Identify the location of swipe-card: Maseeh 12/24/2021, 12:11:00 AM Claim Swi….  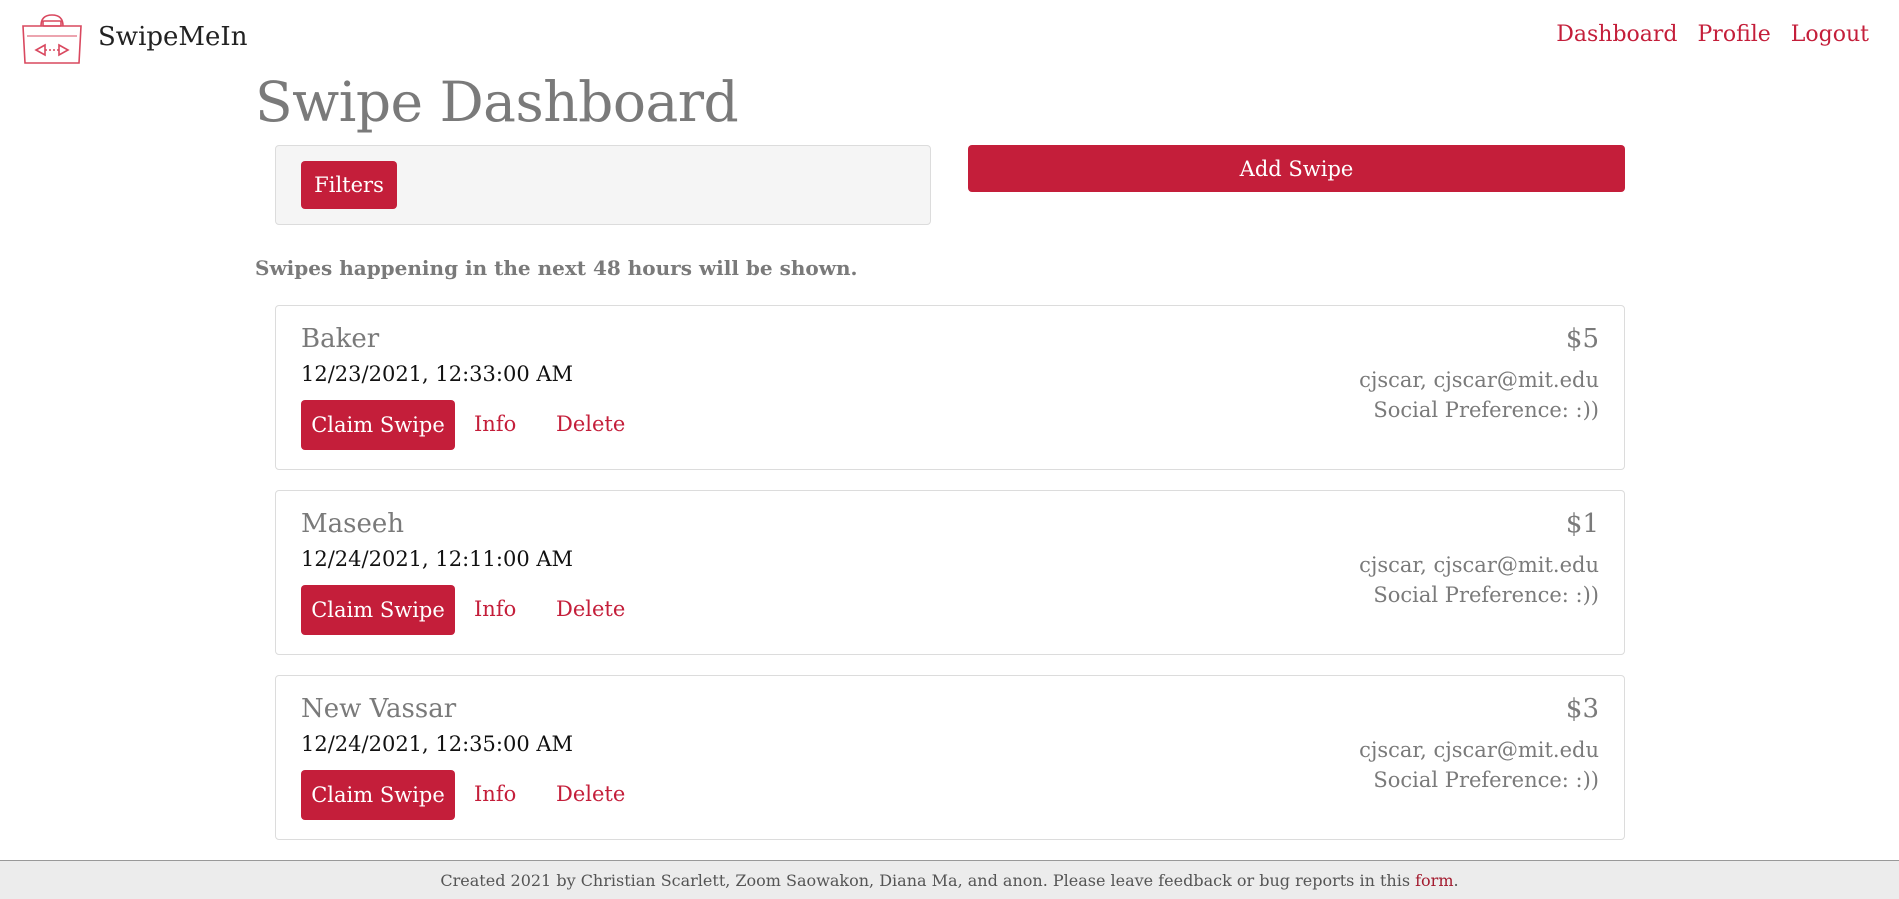
(950, 572).